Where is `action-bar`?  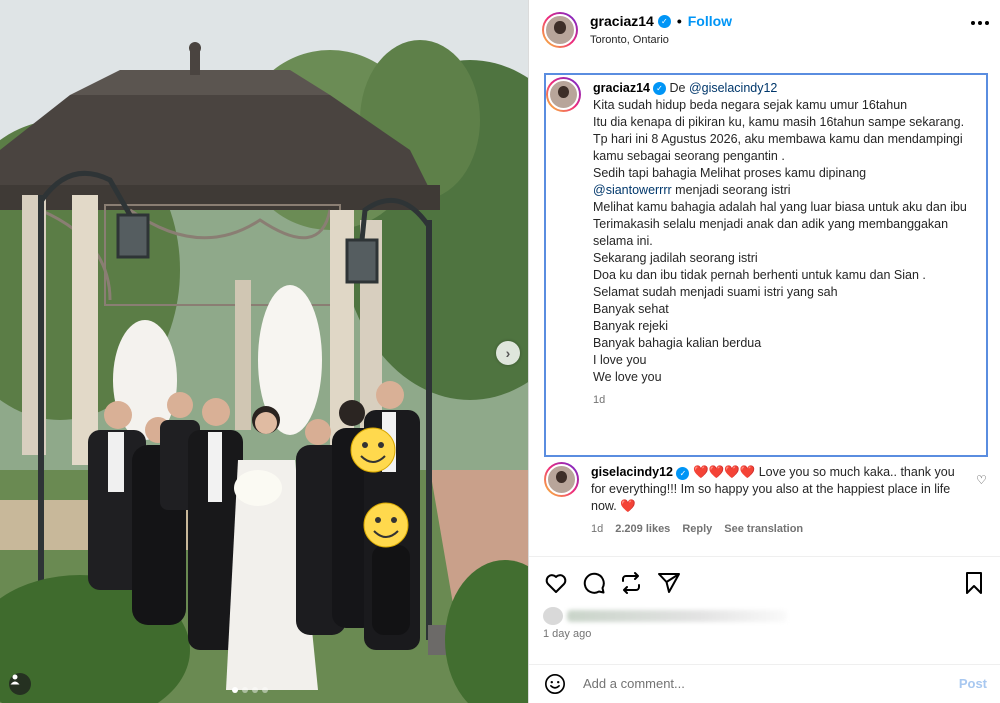 action-bar is located at coordinates (764, 583).